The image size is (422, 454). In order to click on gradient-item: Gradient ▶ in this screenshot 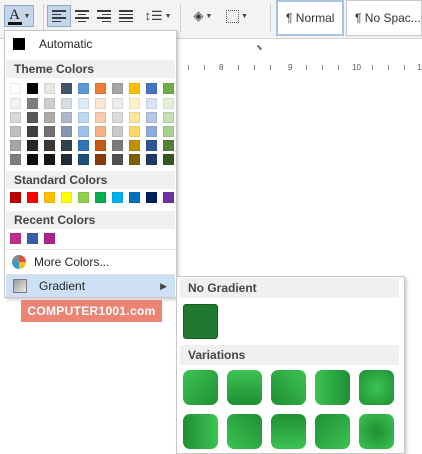, I will do `click(90, 286)`.